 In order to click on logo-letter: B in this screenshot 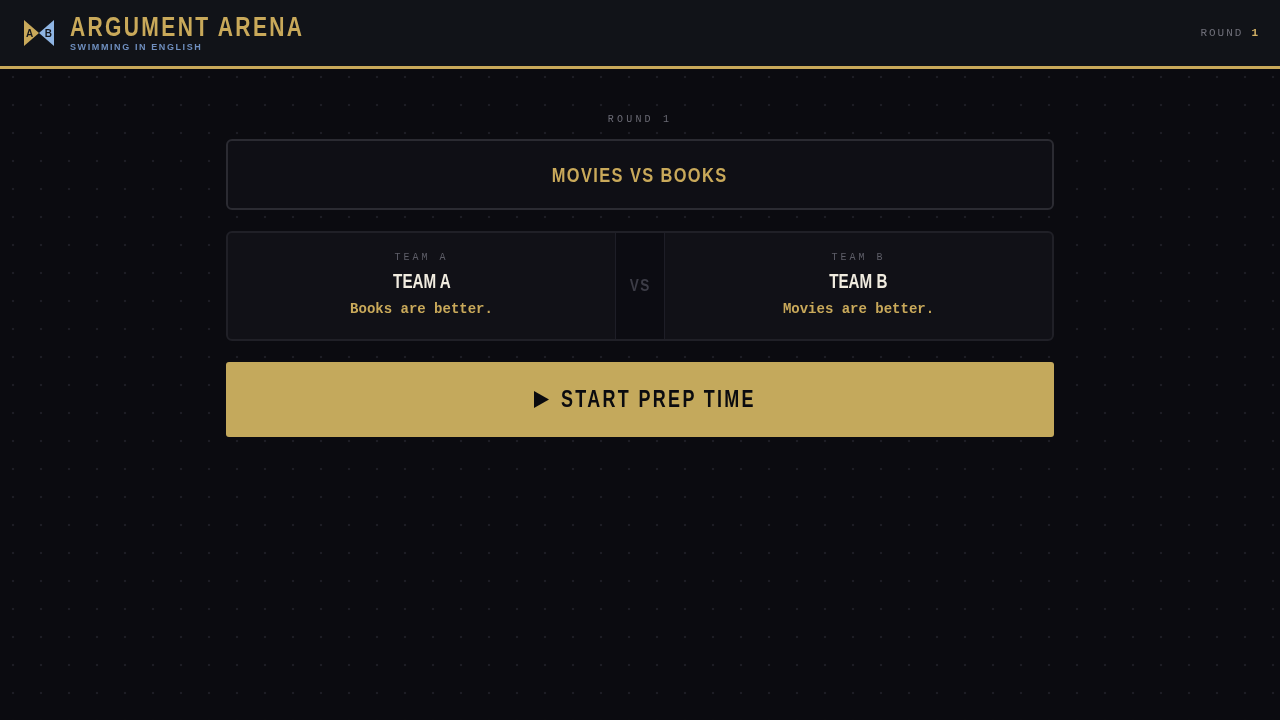, I will do `click(46, 33)`.